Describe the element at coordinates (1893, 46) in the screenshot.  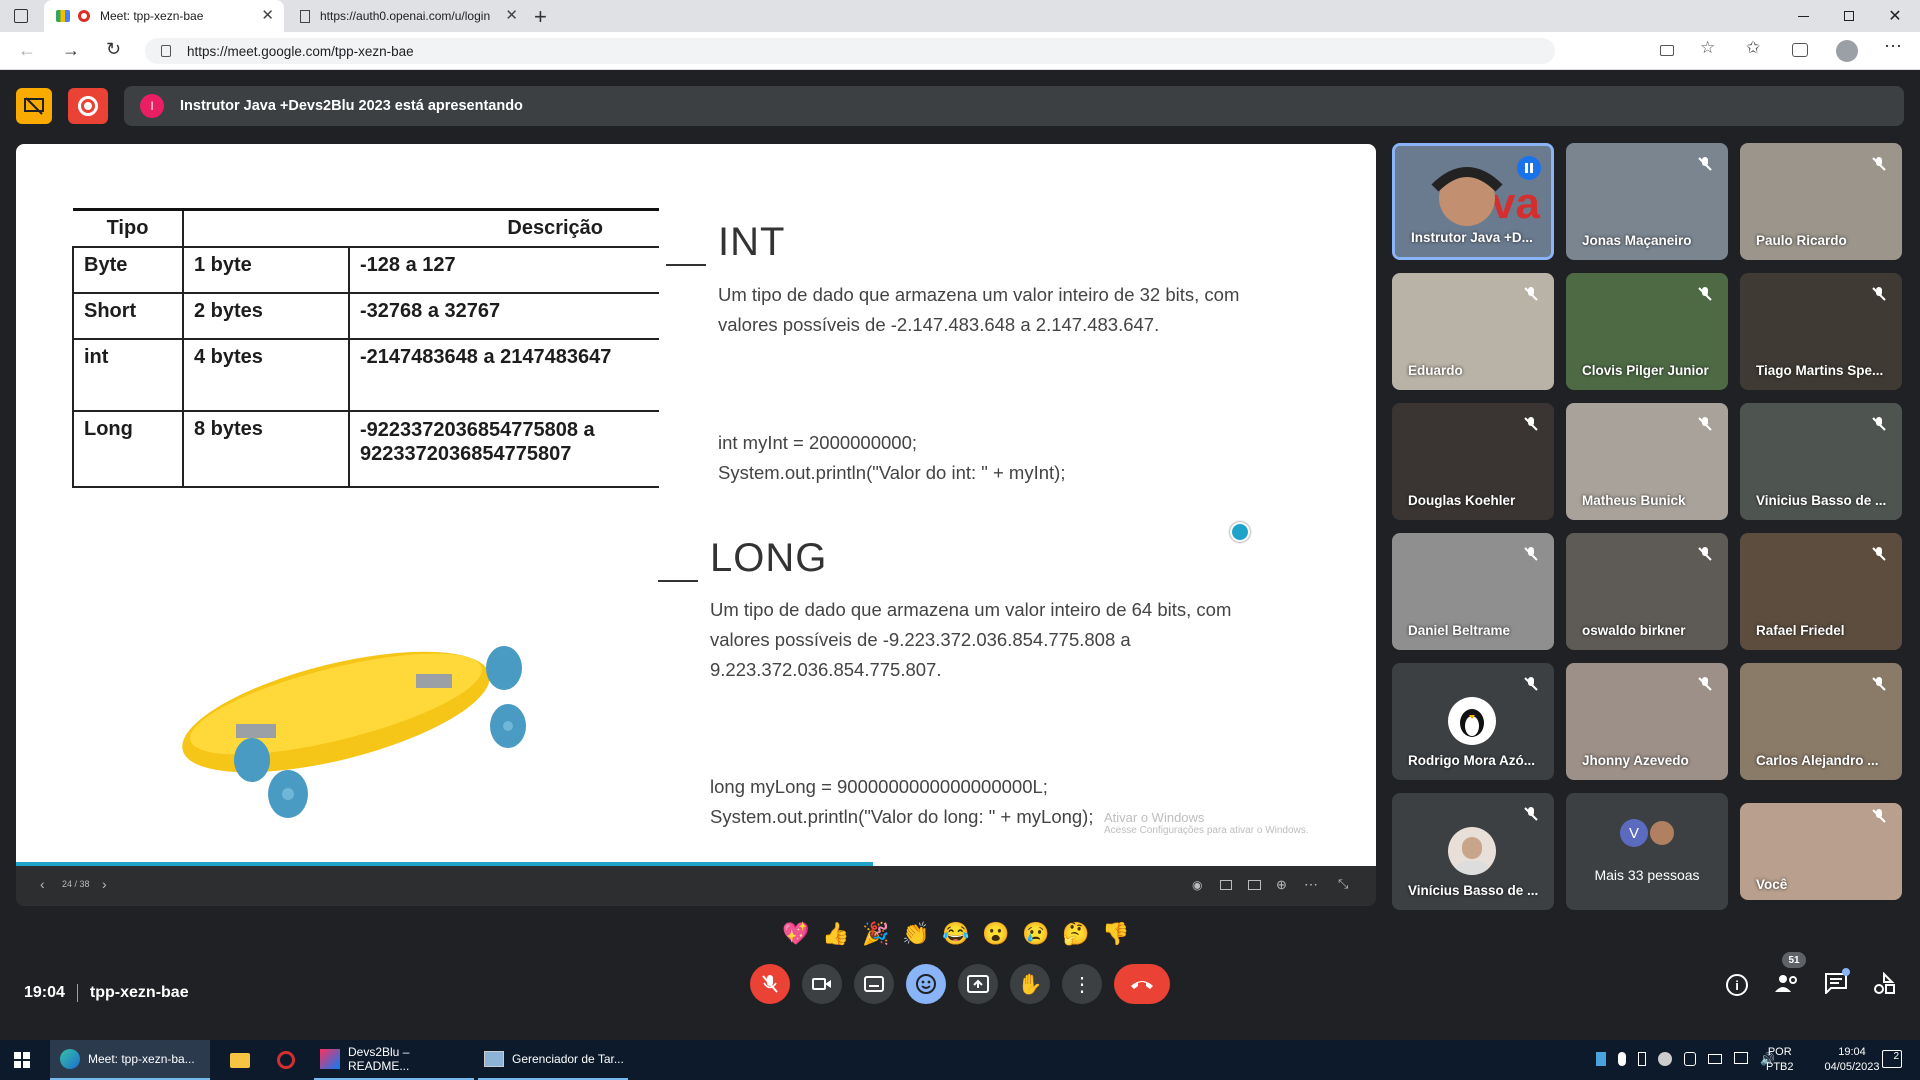
I see `browser-menu-icon: ⋯` at that location.